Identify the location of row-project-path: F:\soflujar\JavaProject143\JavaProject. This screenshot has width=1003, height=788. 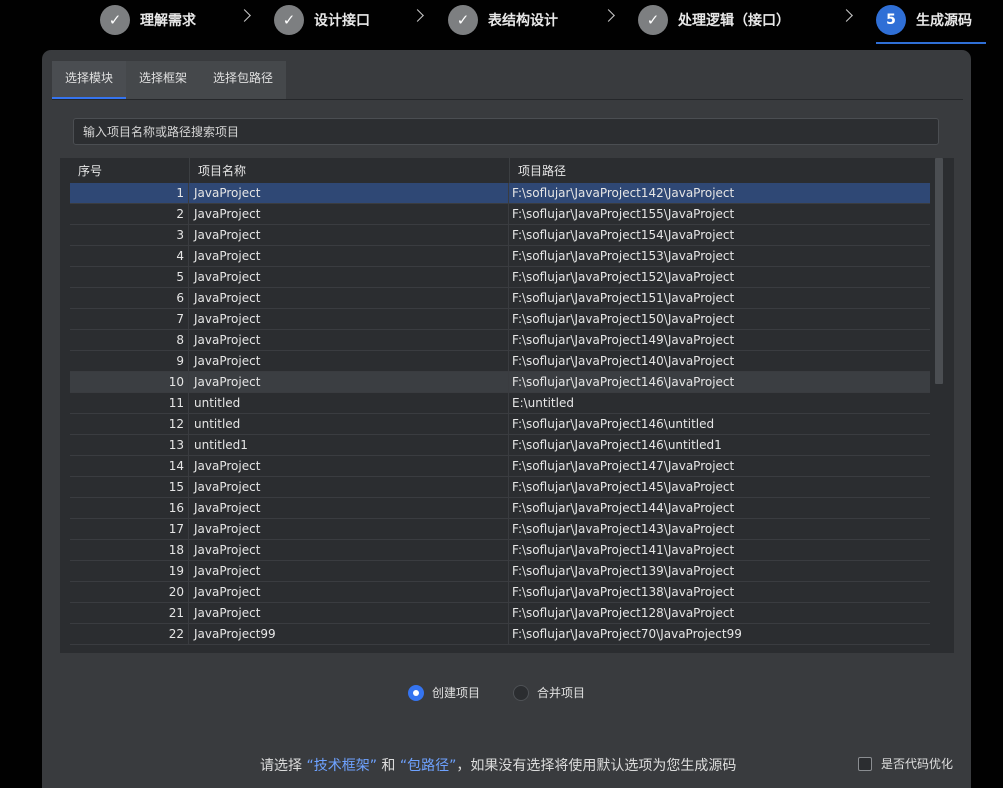
(719, 529).